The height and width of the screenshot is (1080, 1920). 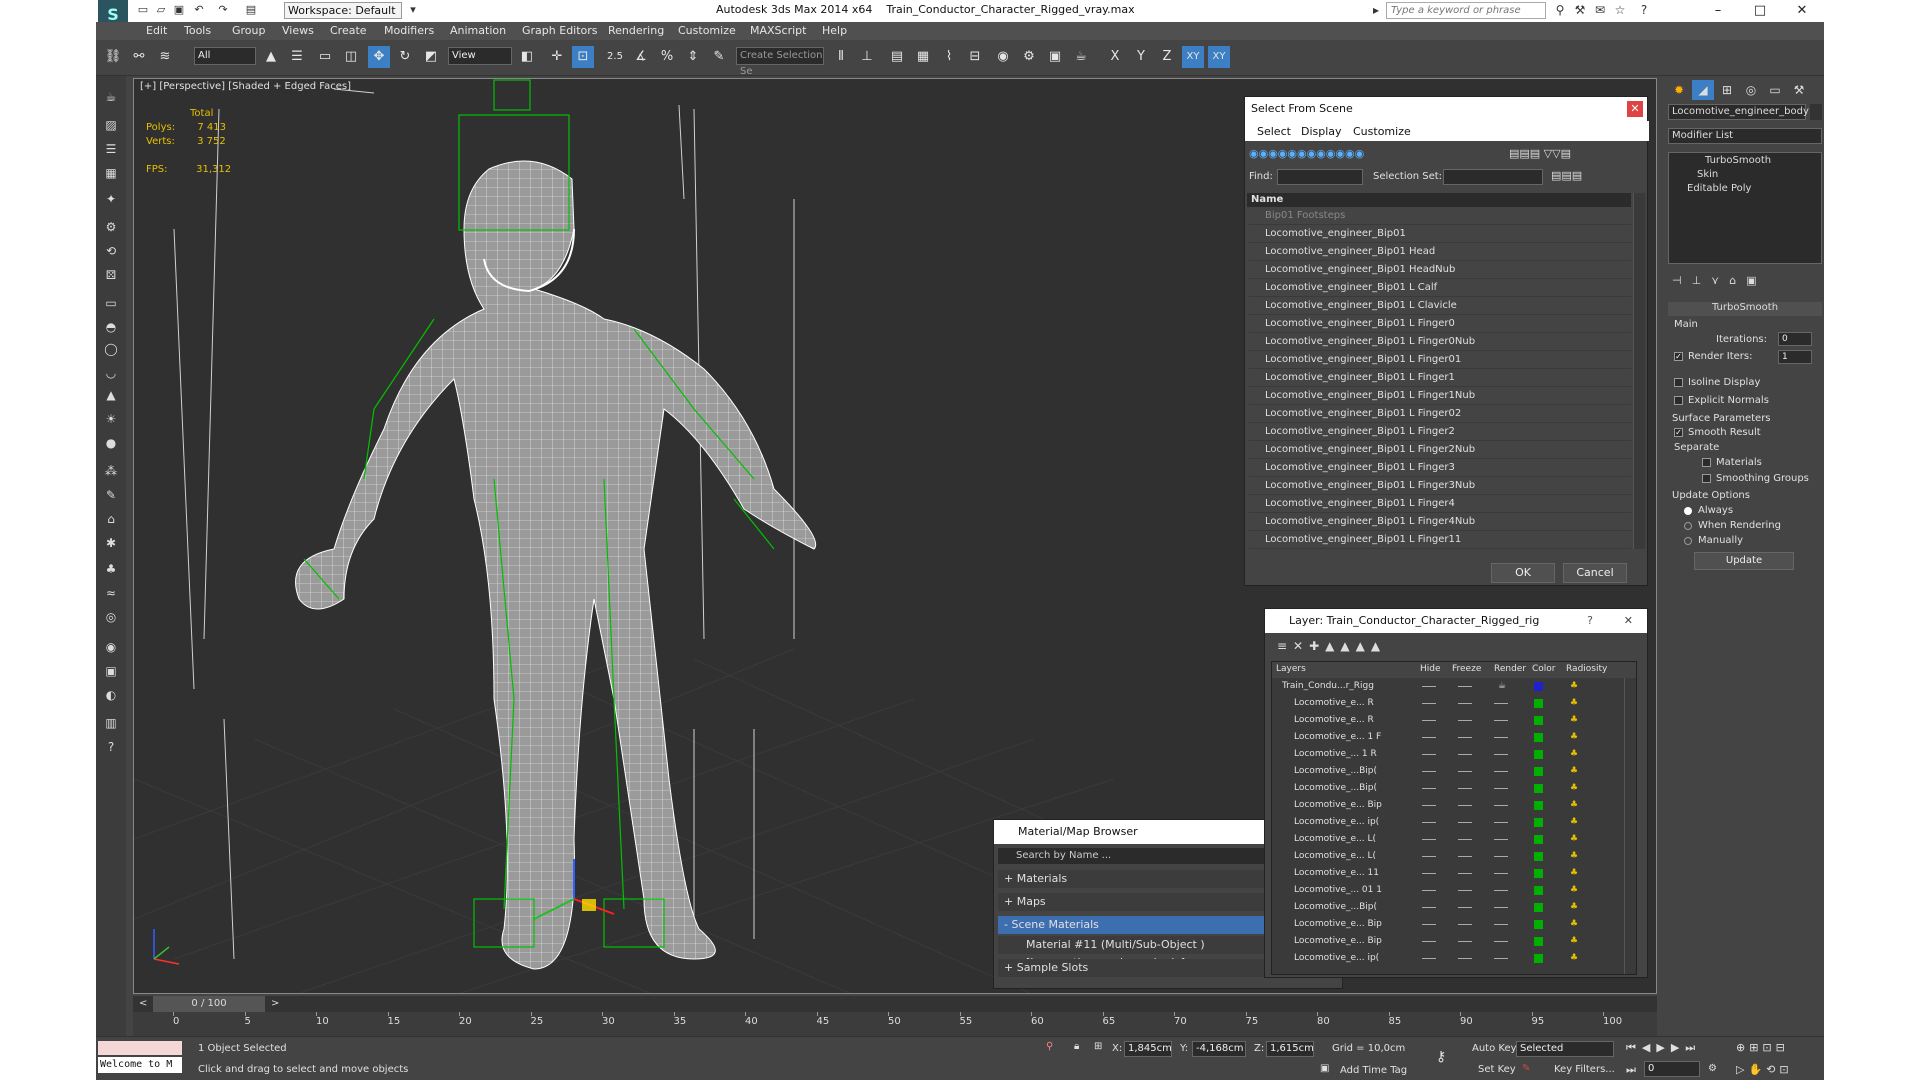 What do you see at coordinates (1320, 177) in the screenshot?
I see `find-input` at bounding box center [1320, 177].